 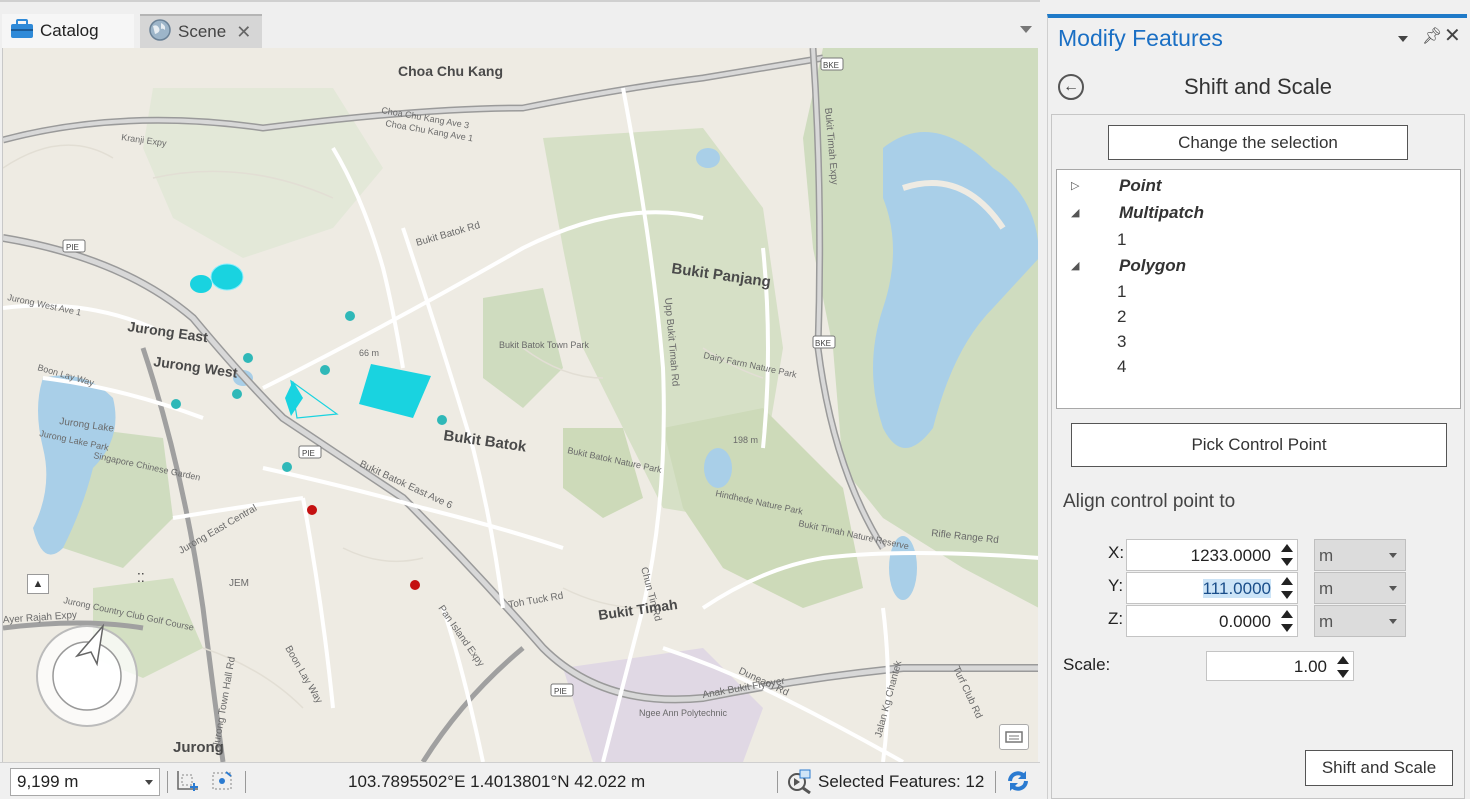 What do you see at coordinates (1116, 618) in the screenshot?
I see `z-label: Z:` at bounding box center [1116, 618].